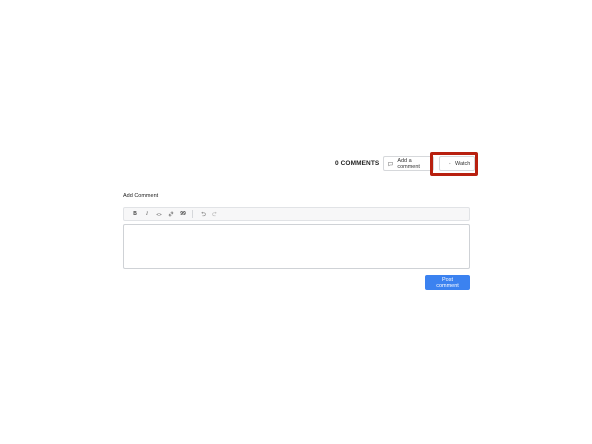 The width and height of the screenshot is (592, 444). I want to click on comment-bubble-icon, so click(391, 163).